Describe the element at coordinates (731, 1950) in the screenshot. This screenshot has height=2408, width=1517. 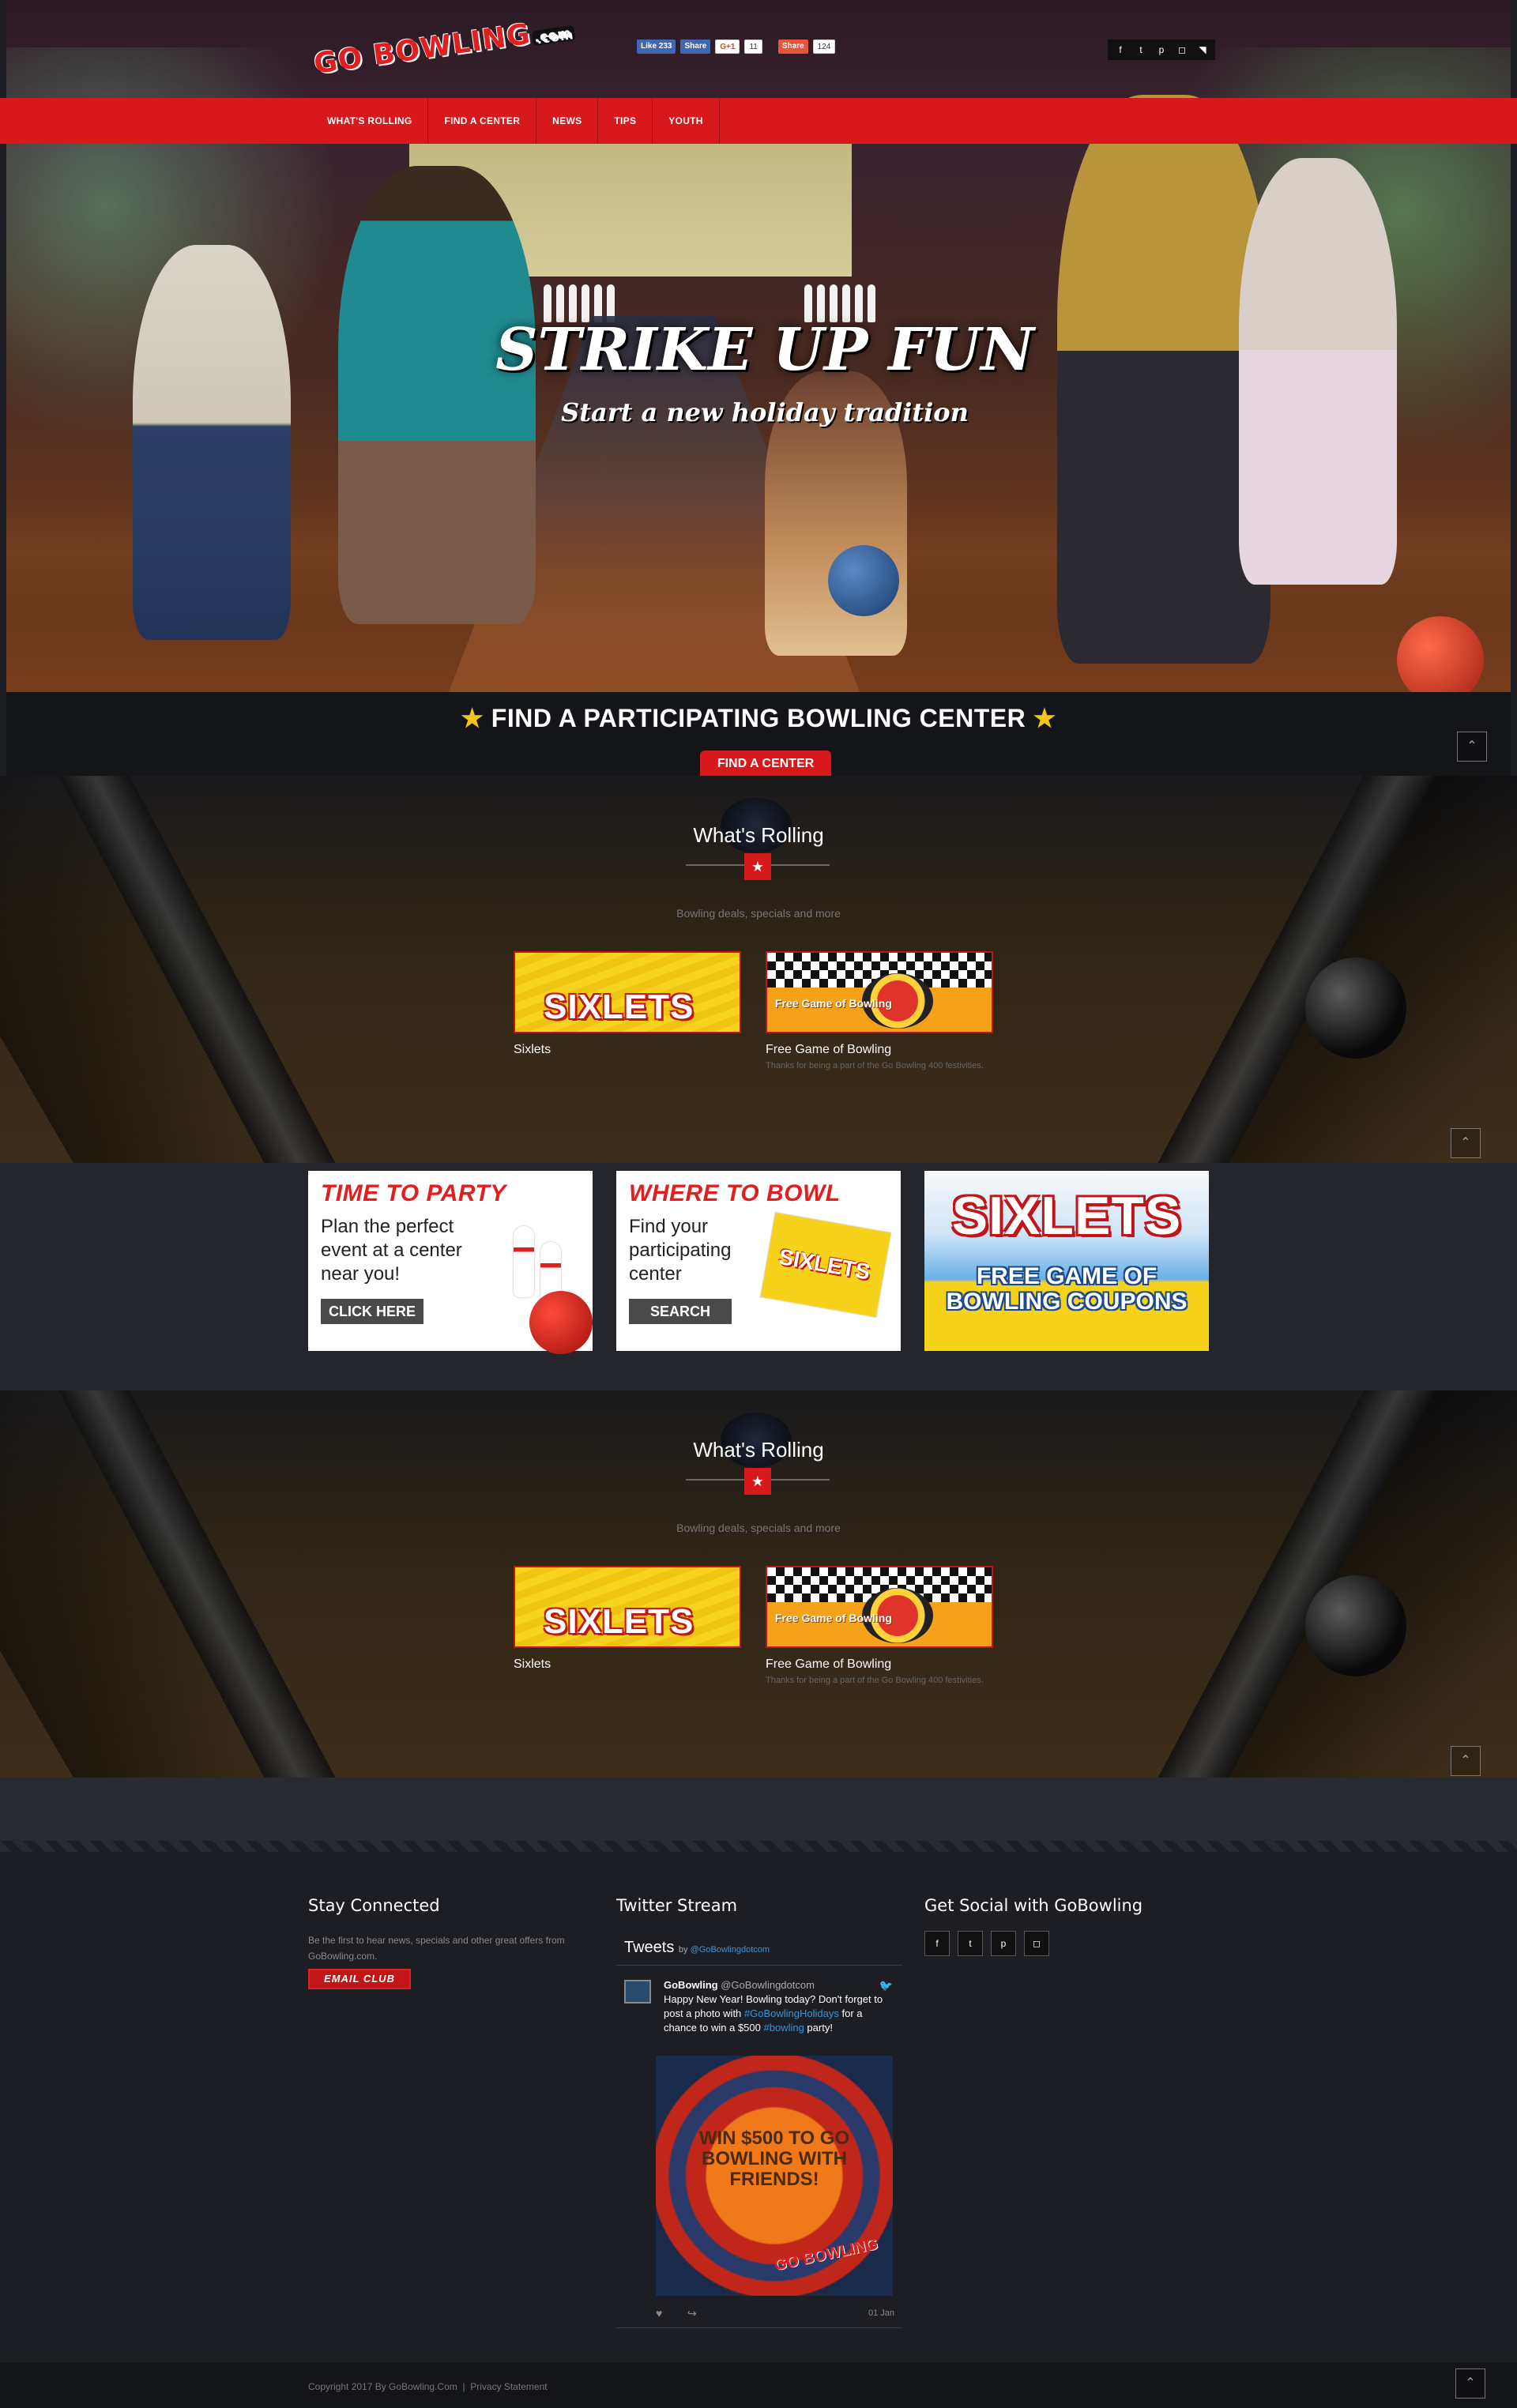
I see `twitter-handle-link: @GoBowlingdotcom` at that location.